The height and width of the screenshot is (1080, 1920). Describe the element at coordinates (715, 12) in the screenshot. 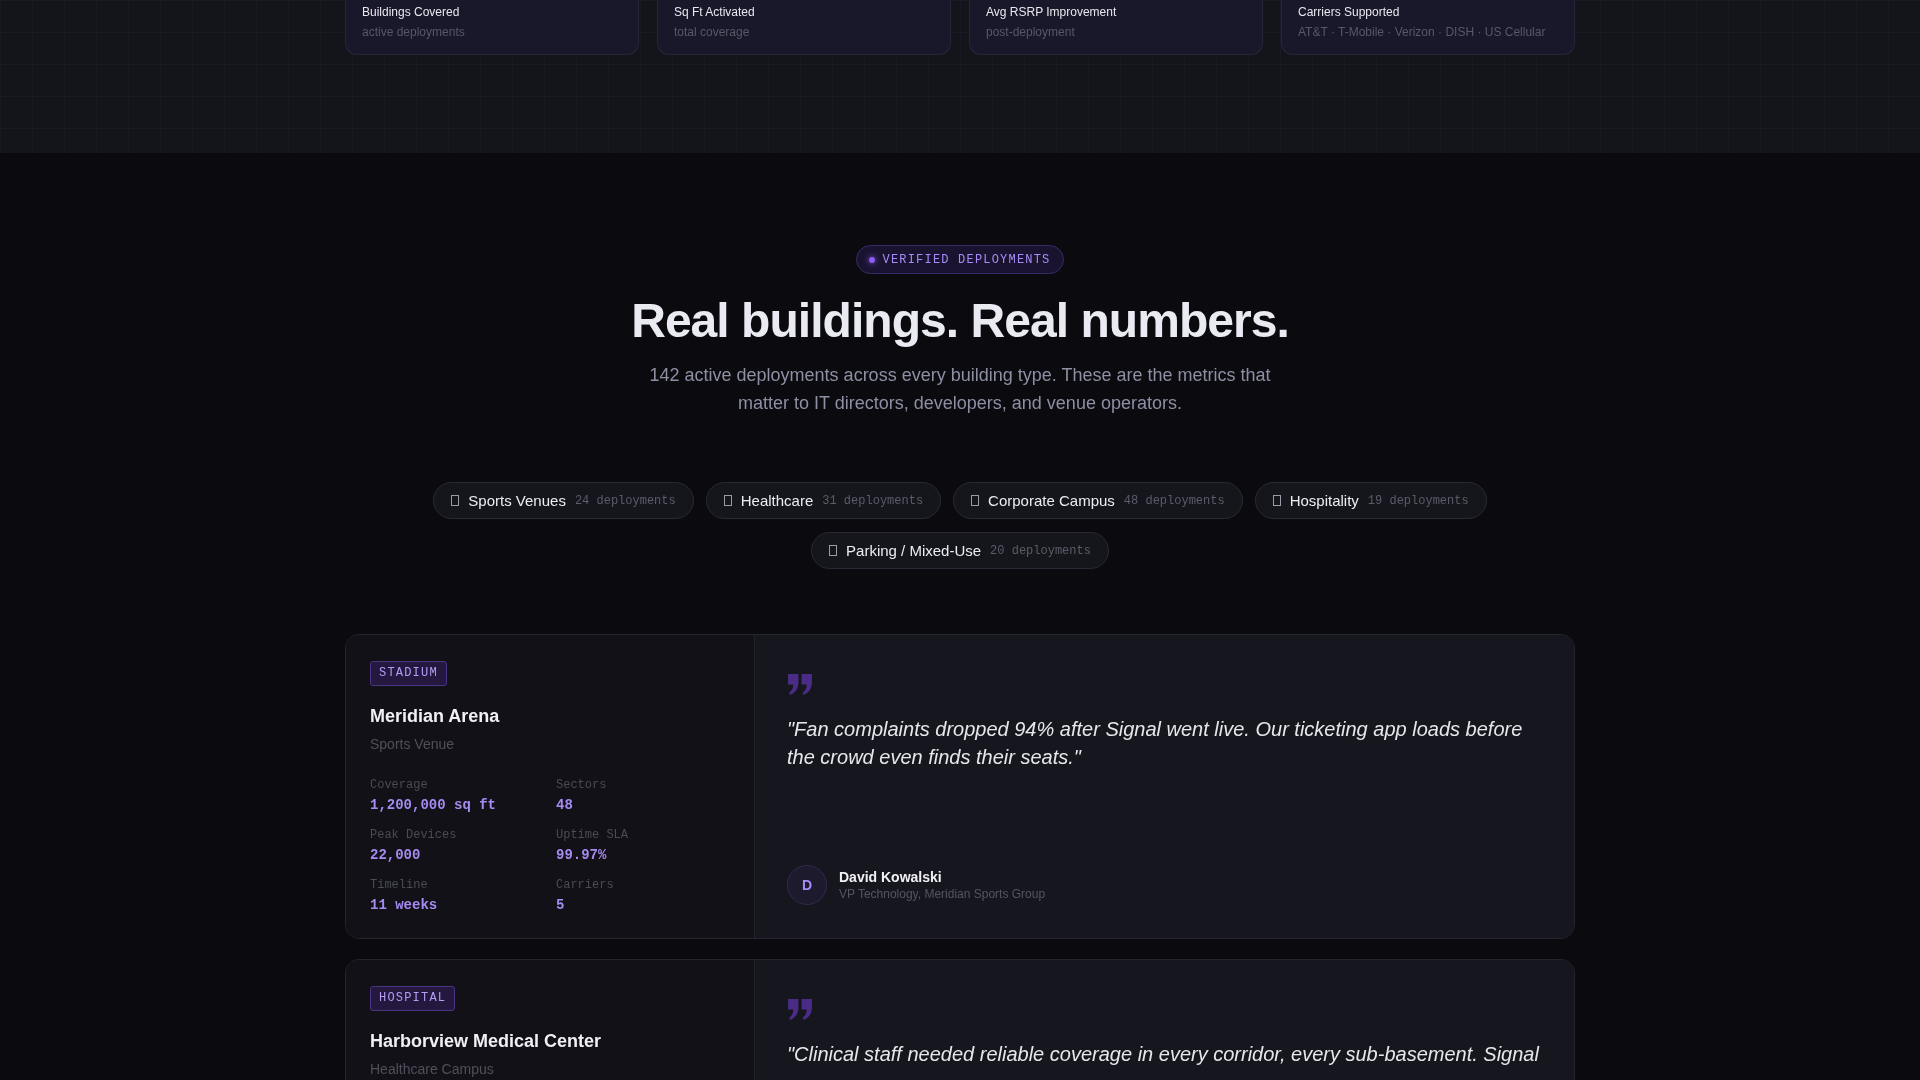

I see `stat-label: Sq Ft Activated` at that location.